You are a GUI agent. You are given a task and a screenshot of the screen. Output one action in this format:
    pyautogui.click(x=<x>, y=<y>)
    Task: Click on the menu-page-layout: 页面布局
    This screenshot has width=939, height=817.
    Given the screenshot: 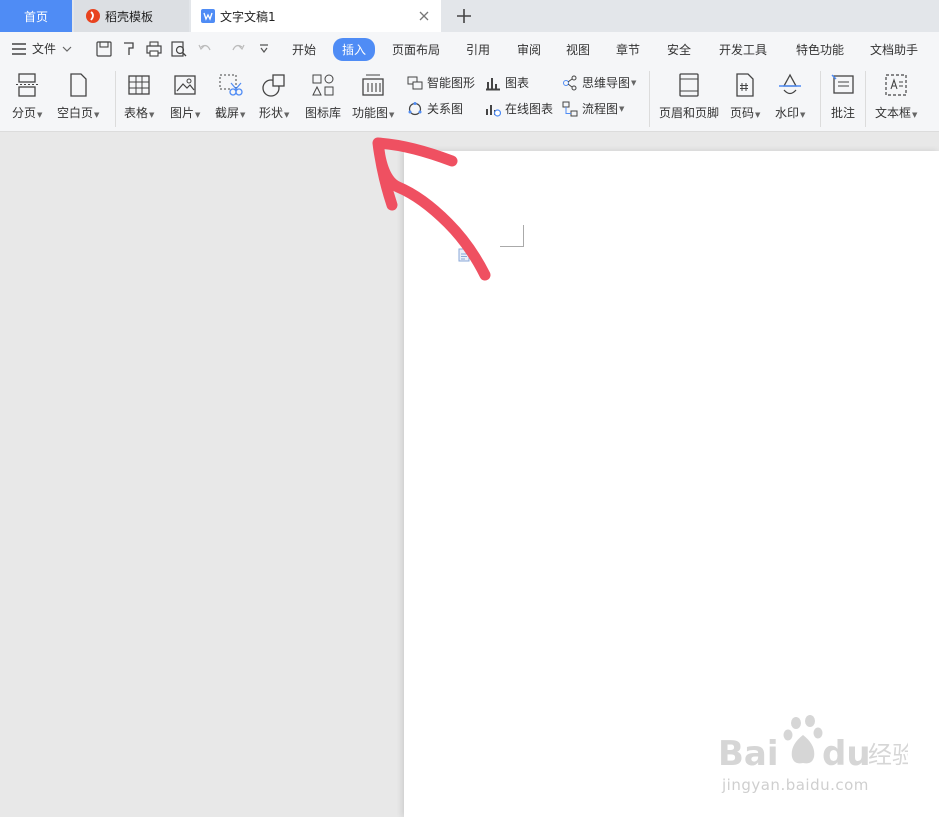 What is the action you would take?
    pyautogui.click(x=416, y=49)
    